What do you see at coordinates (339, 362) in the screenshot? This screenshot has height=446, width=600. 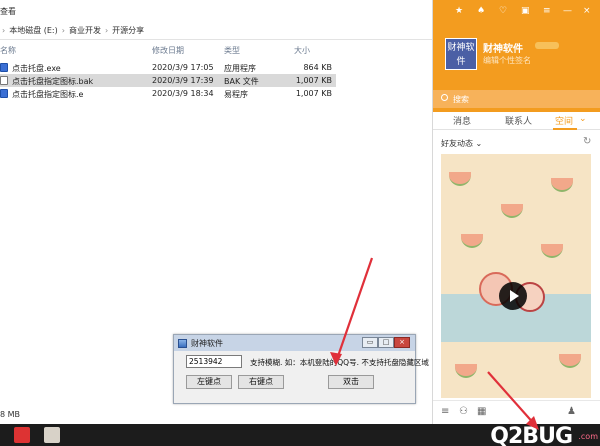 I see `dialog-hint: 支持模糊. 如：本机登陆的QQ号. 不支持托盘隐藏区域` at bounding box center [339, 362].